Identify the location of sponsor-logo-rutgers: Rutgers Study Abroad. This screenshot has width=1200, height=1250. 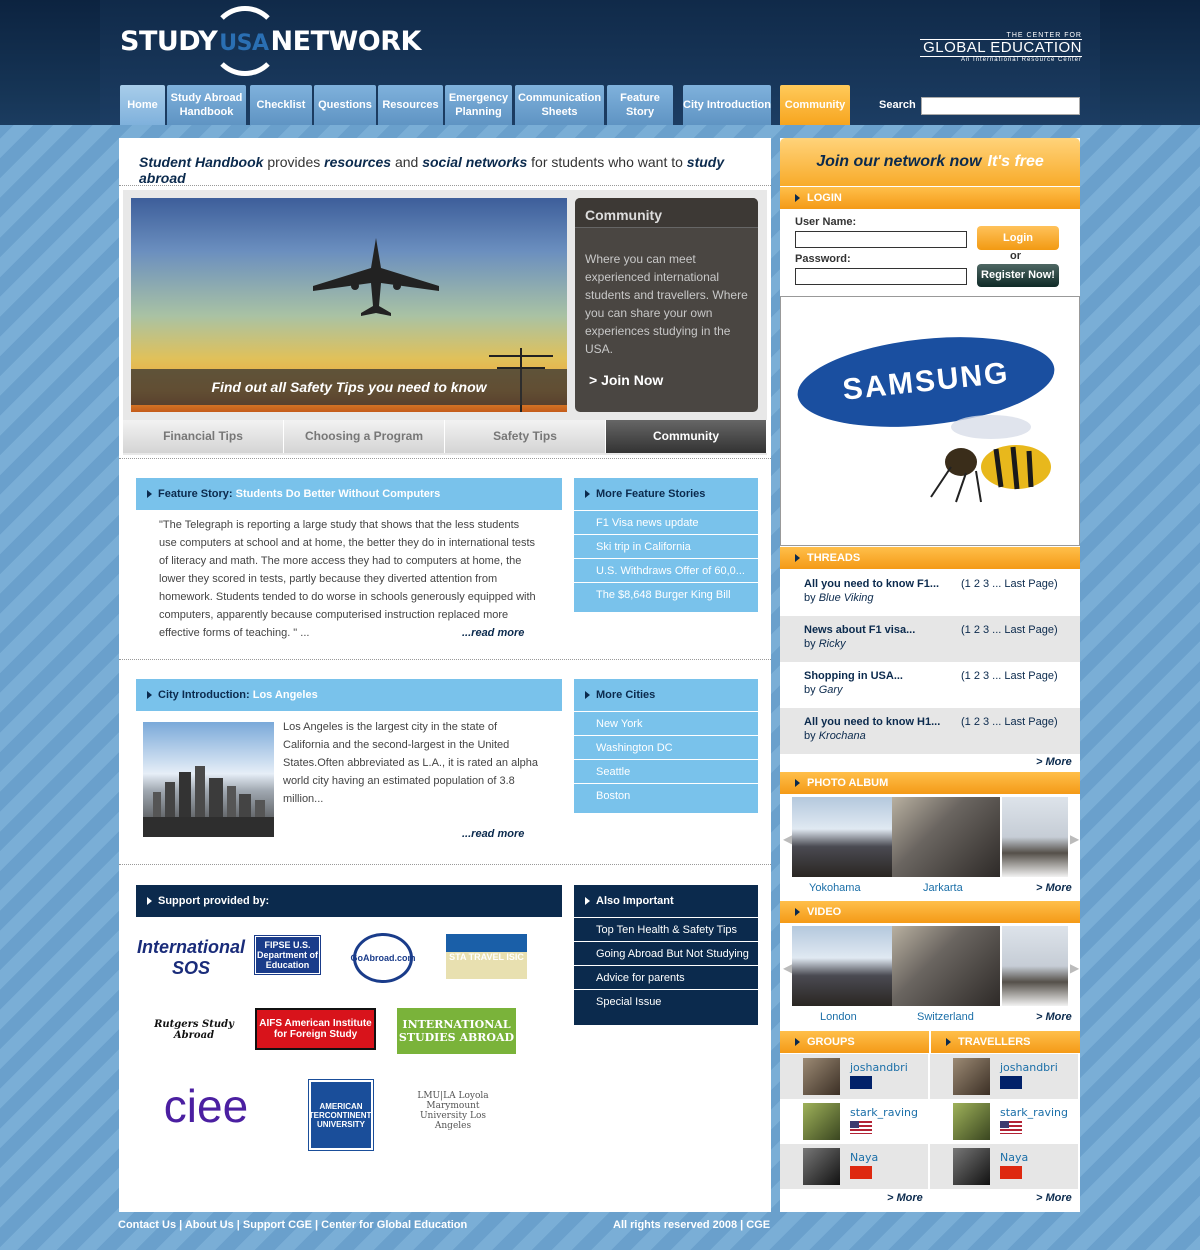
(194, 1030).